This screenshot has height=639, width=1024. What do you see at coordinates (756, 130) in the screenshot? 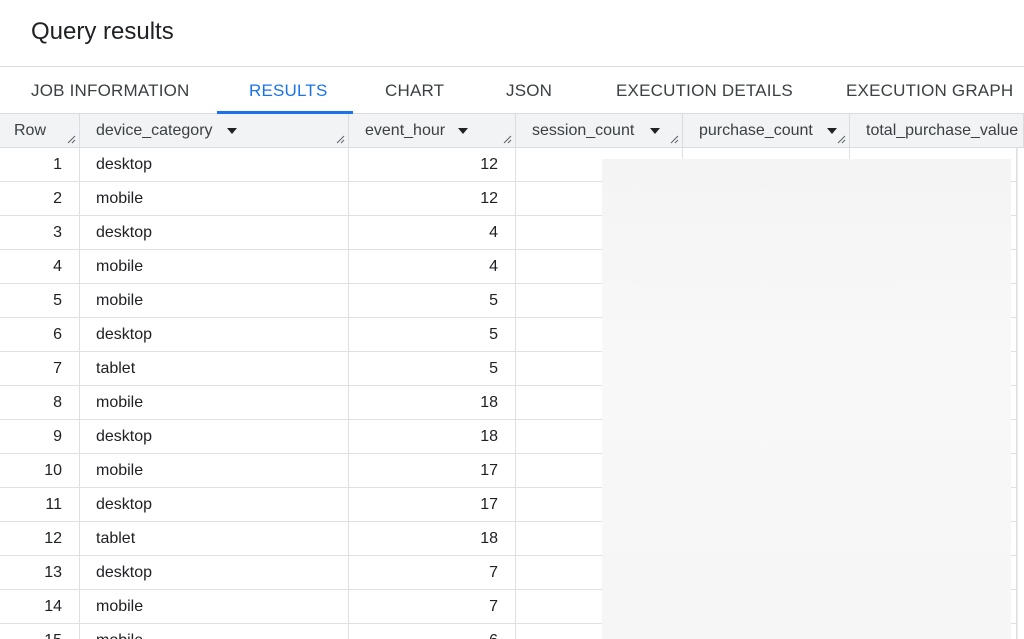
I see `column-header-label: purchase_count` at bounding box center [756, 130].